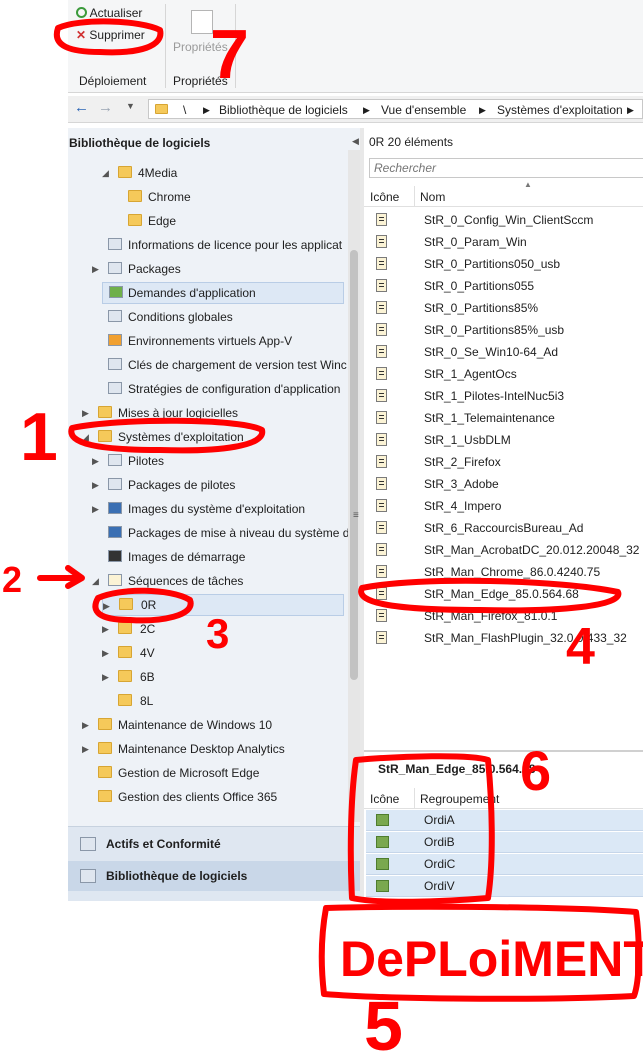 Image resolution: width=643 pixels, height=1052 pixels. I want to click on nav-scrollbar, so click(354, 486).